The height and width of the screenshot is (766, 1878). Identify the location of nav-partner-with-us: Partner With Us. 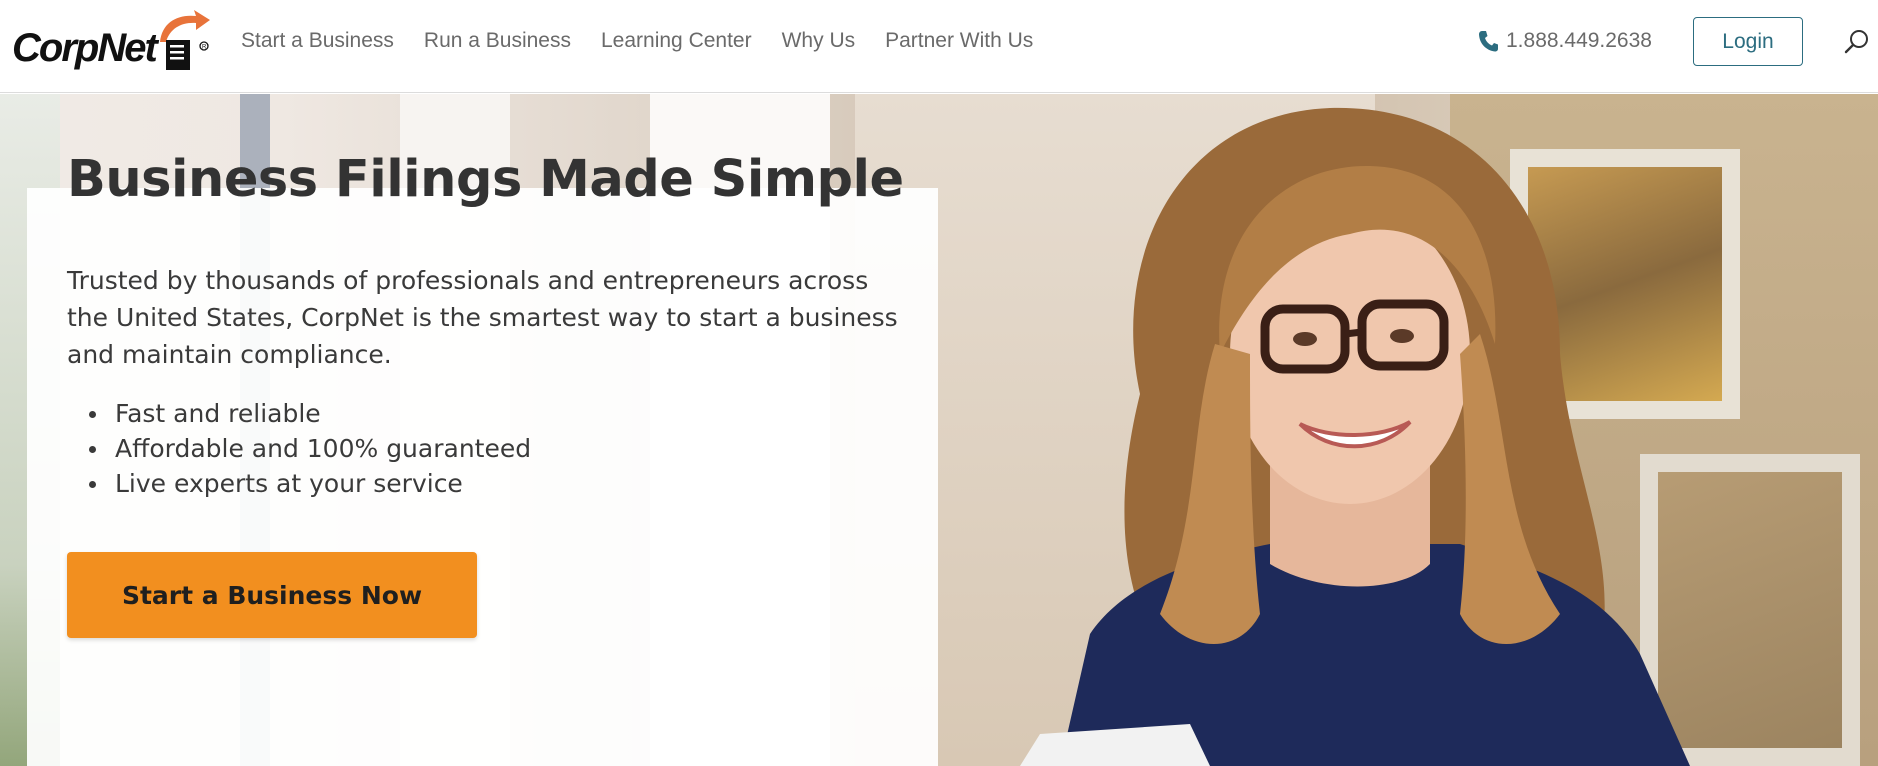
(959, 41).